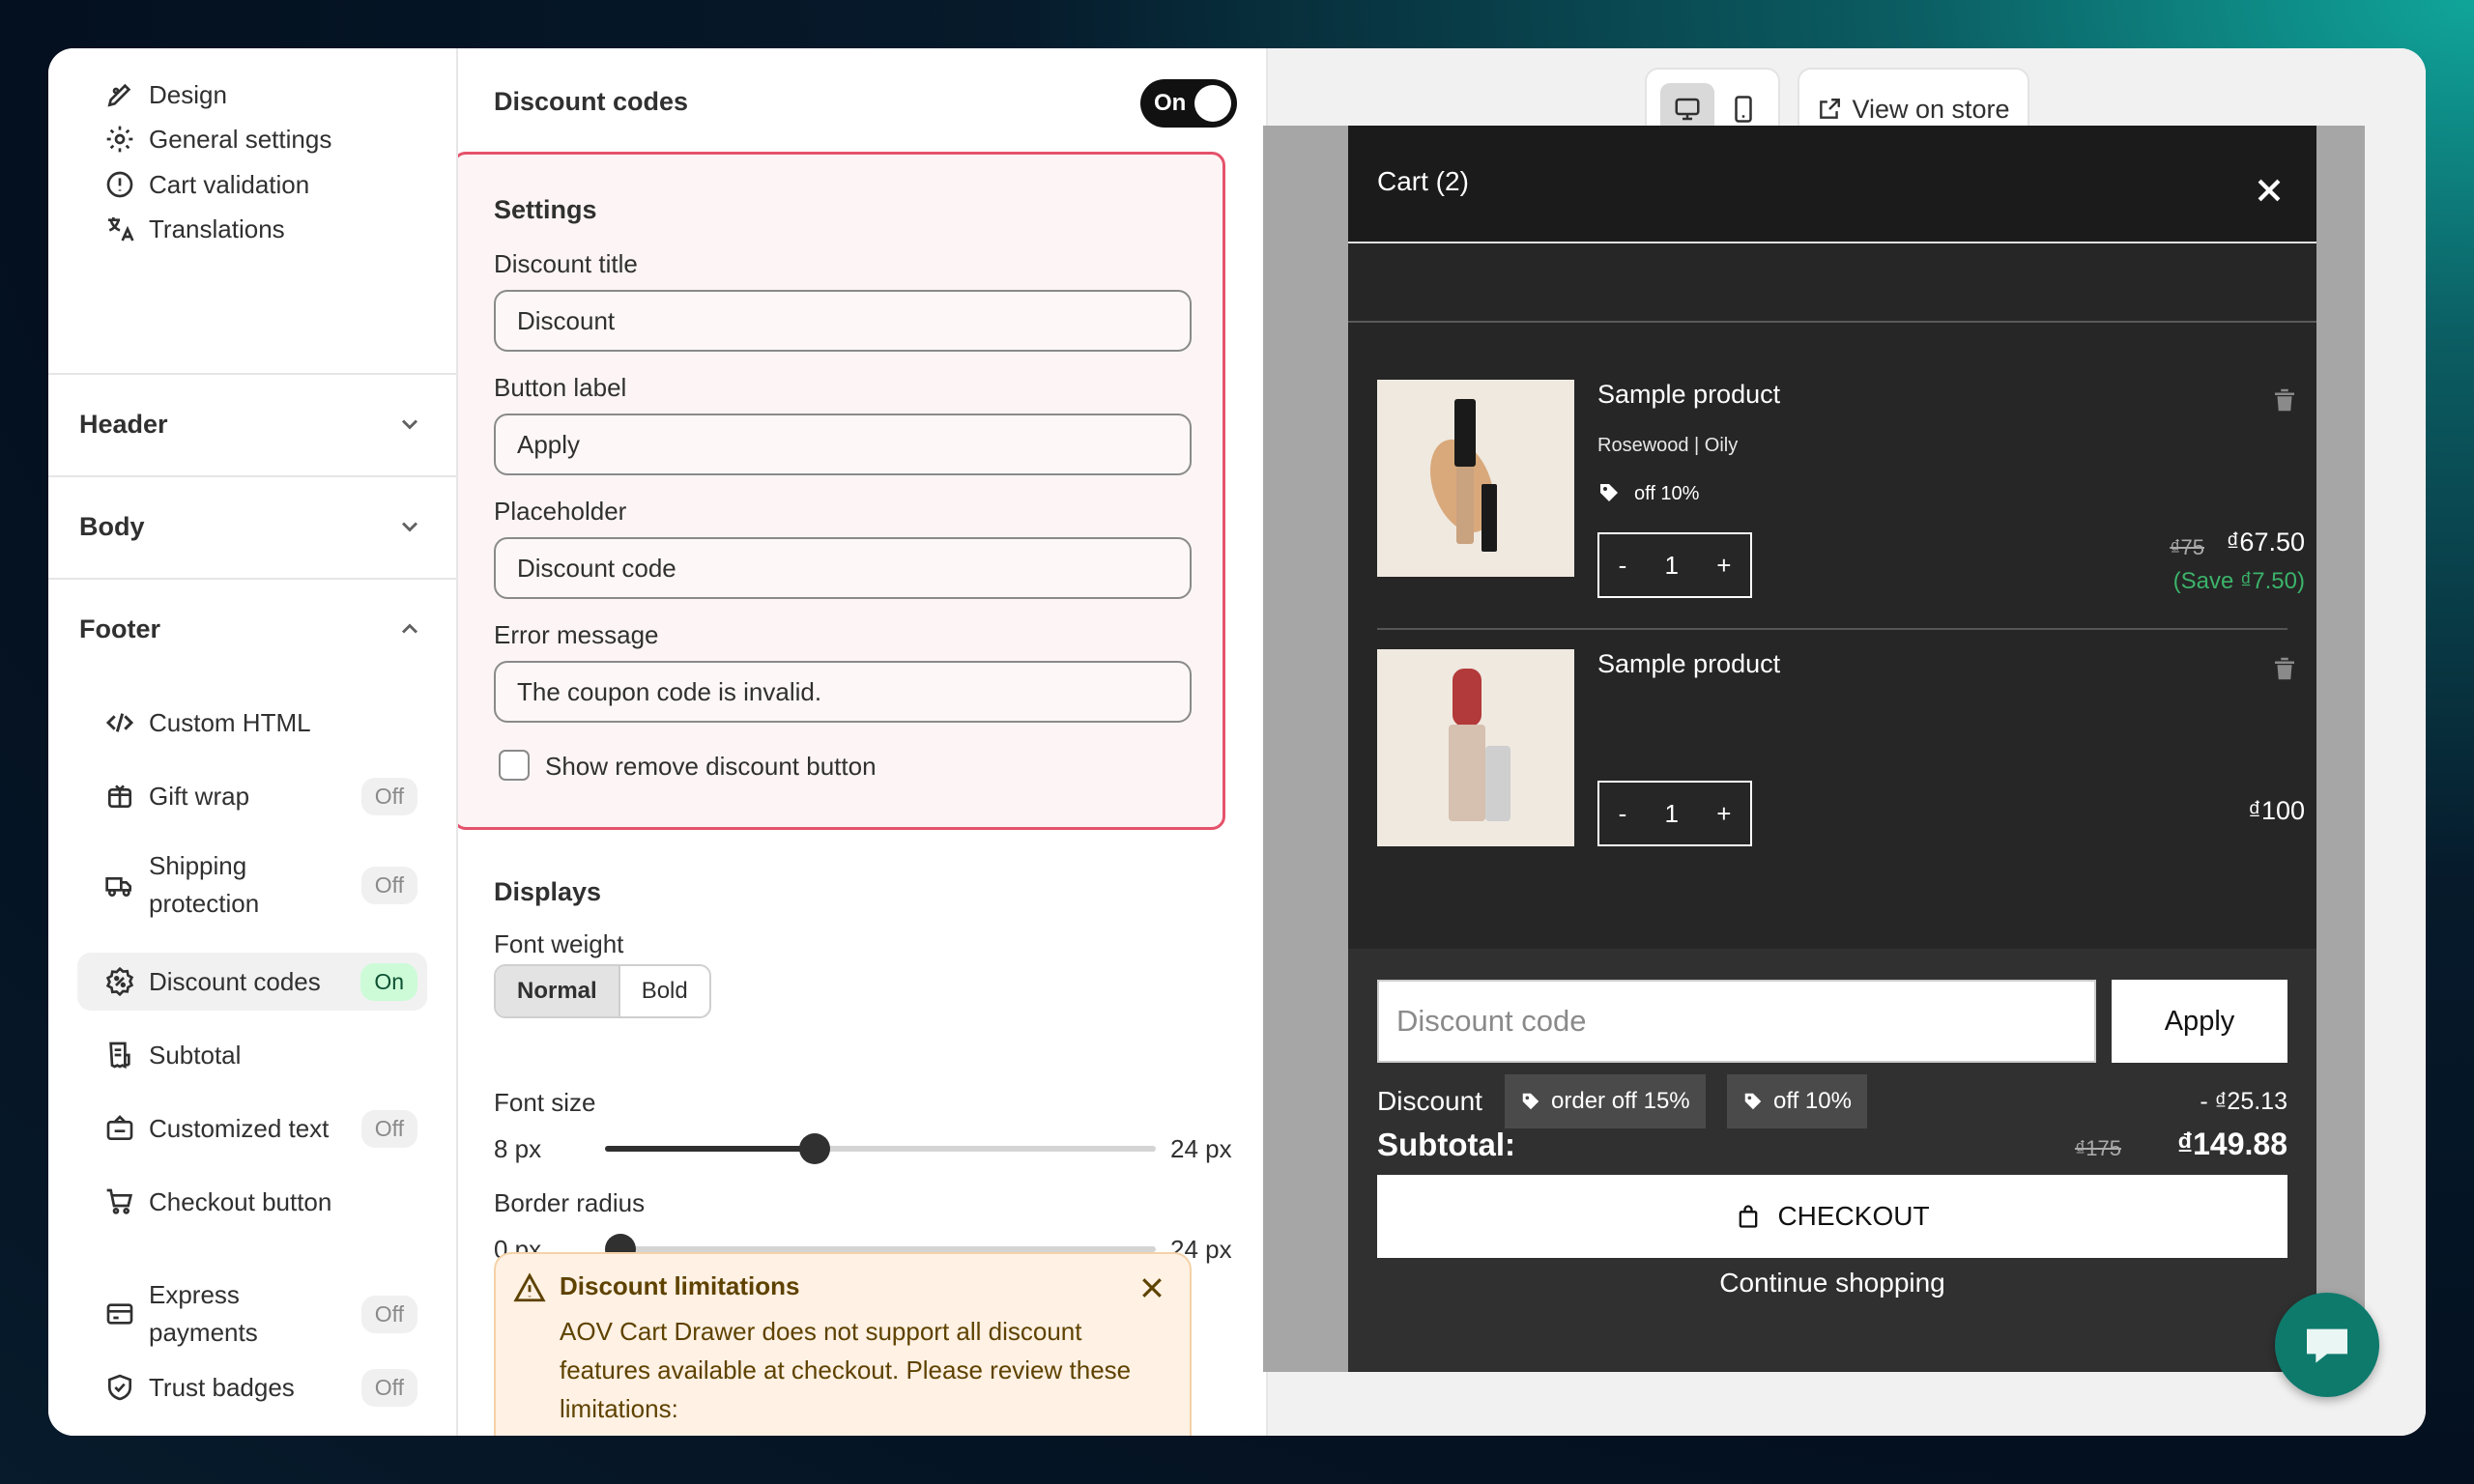  Describe the element at coordinates (665, 991) in the screenshot. I see `font-weight-bold-button: Bold` at that location.